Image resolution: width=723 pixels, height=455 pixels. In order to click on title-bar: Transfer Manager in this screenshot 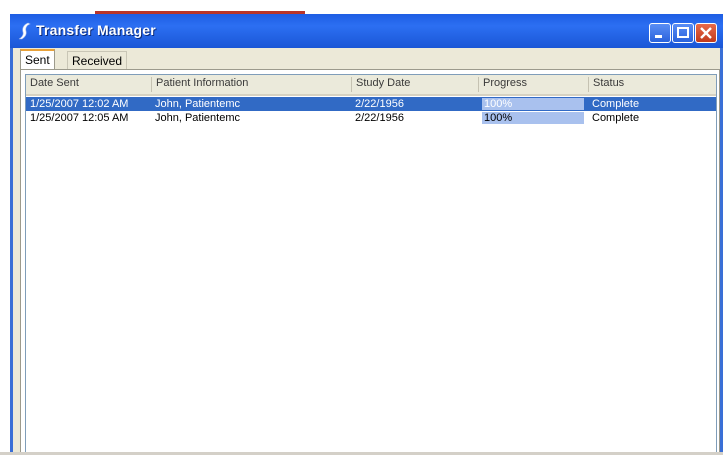, I will do `click(366, 31)`.